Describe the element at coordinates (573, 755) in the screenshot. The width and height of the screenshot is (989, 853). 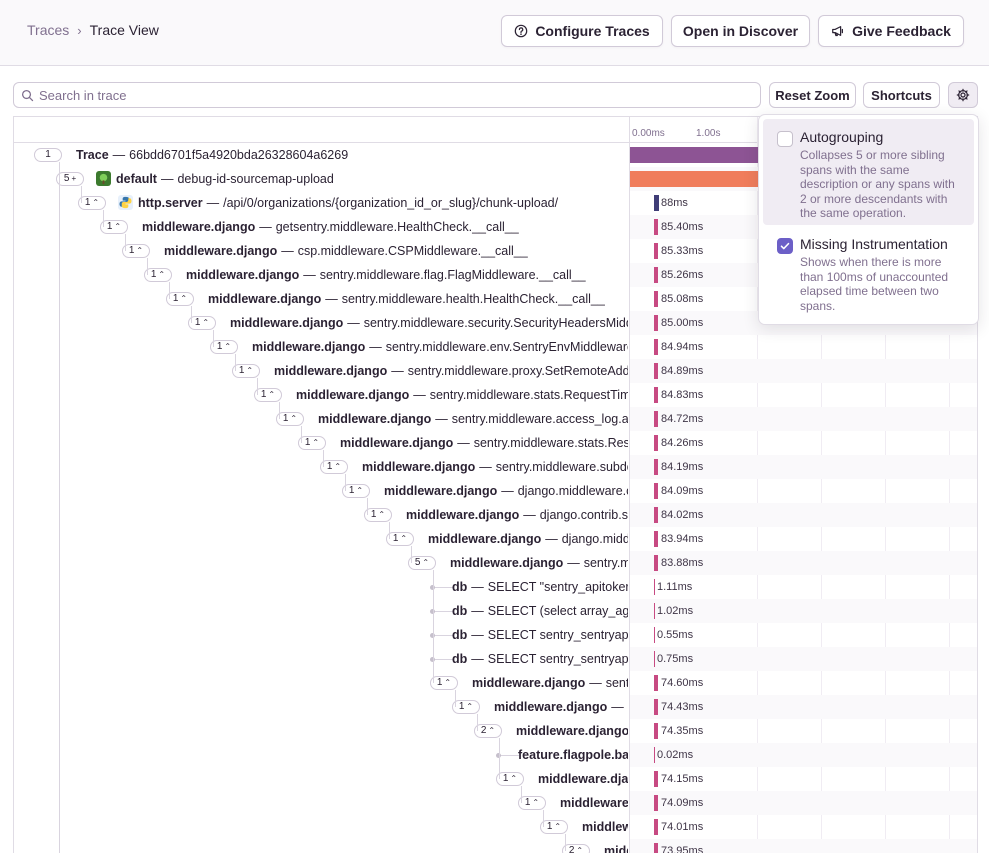
I see `span-label: feature.flagpole.ba` at that location.